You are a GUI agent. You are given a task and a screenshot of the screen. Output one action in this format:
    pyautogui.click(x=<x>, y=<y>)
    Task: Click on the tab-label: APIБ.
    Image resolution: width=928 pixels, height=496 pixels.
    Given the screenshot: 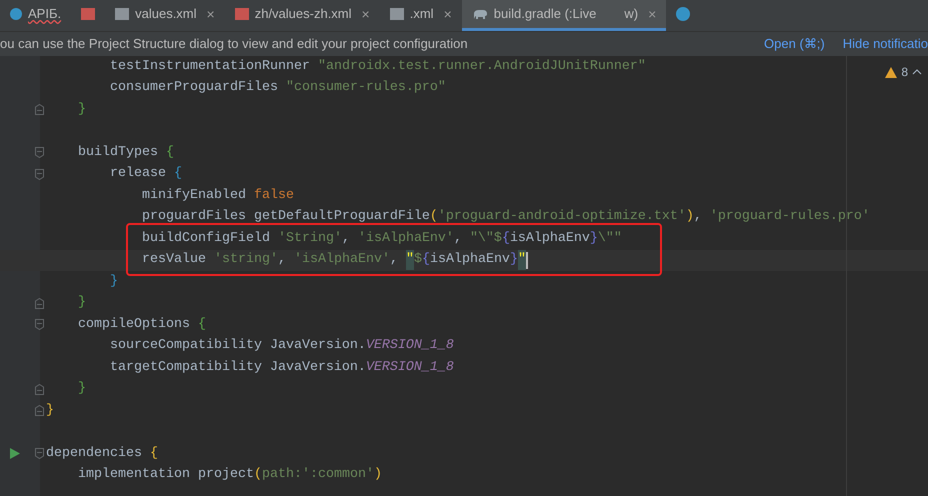 What is the action you would take?
    pyautogui.click(x=45, y=14)
    